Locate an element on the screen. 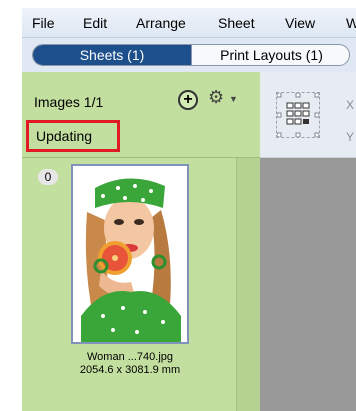 Image resolution: width=356 pixels, height=411 pixels. tab-bar: Sheets (1) Print Layouts (1) is located at coordinates (189, 55).